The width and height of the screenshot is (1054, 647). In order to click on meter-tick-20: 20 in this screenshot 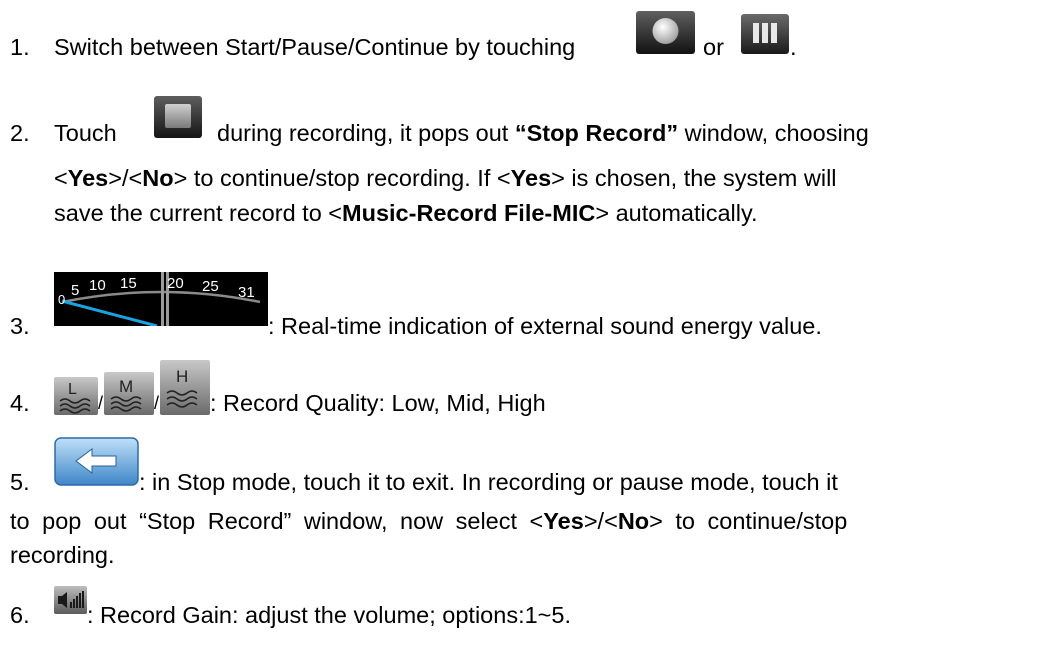, I will do `click(175, 283)`.